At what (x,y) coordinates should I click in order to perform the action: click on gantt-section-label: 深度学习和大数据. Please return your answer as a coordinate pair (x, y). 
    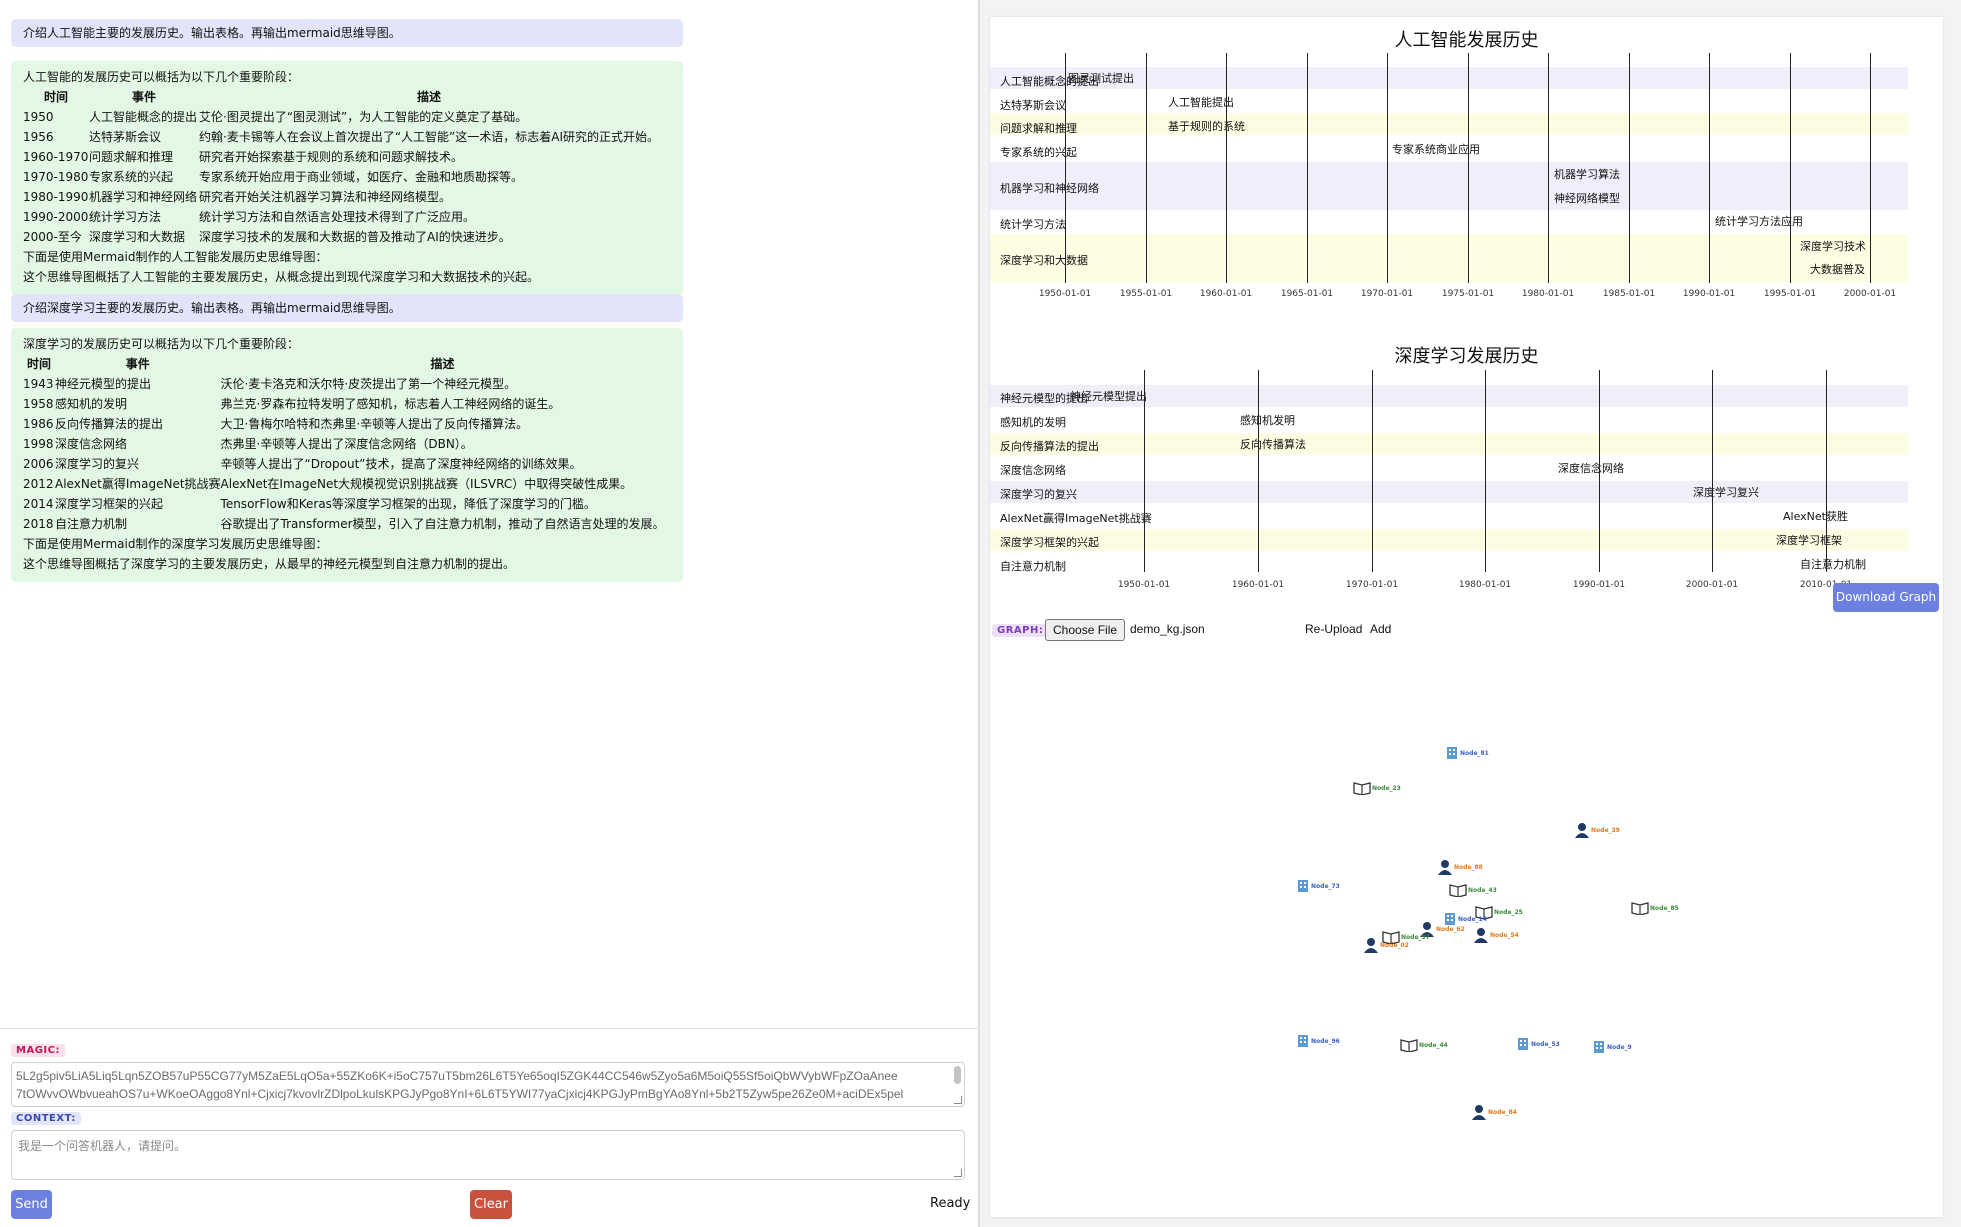
    Looking at the image, I should click on (1044, 260).